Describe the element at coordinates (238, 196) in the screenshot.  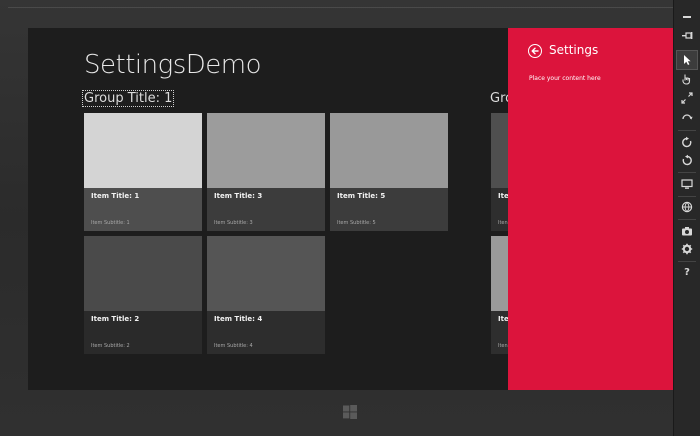
I see `item-title: Item Title: 3` at that location.